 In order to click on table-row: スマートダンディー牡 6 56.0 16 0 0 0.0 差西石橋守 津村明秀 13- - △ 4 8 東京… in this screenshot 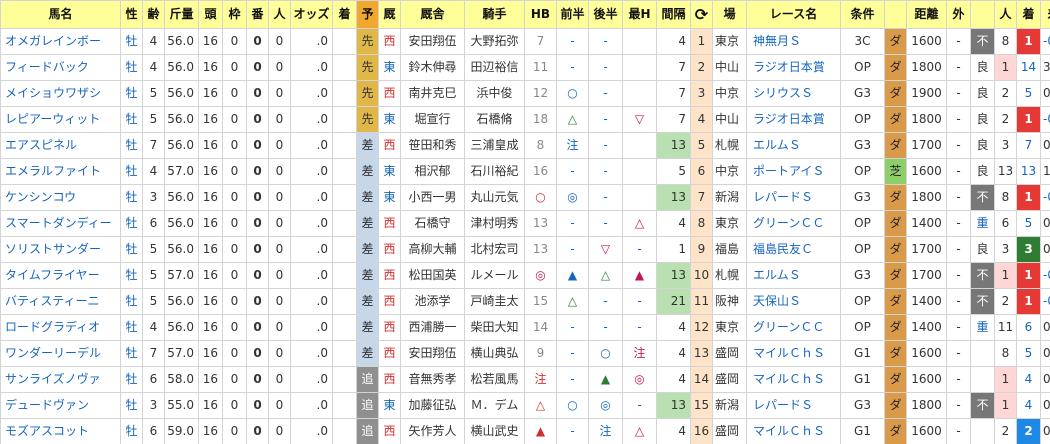, I will do `click(525, 223)`.